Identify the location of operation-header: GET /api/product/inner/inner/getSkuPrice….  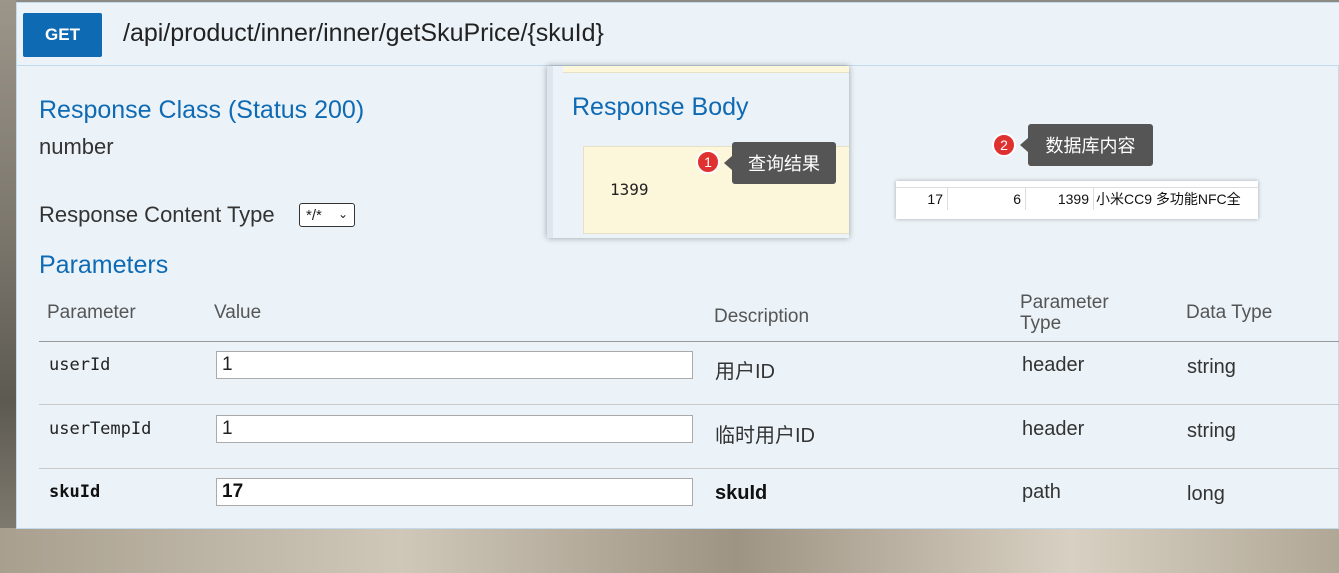
(678, 34).